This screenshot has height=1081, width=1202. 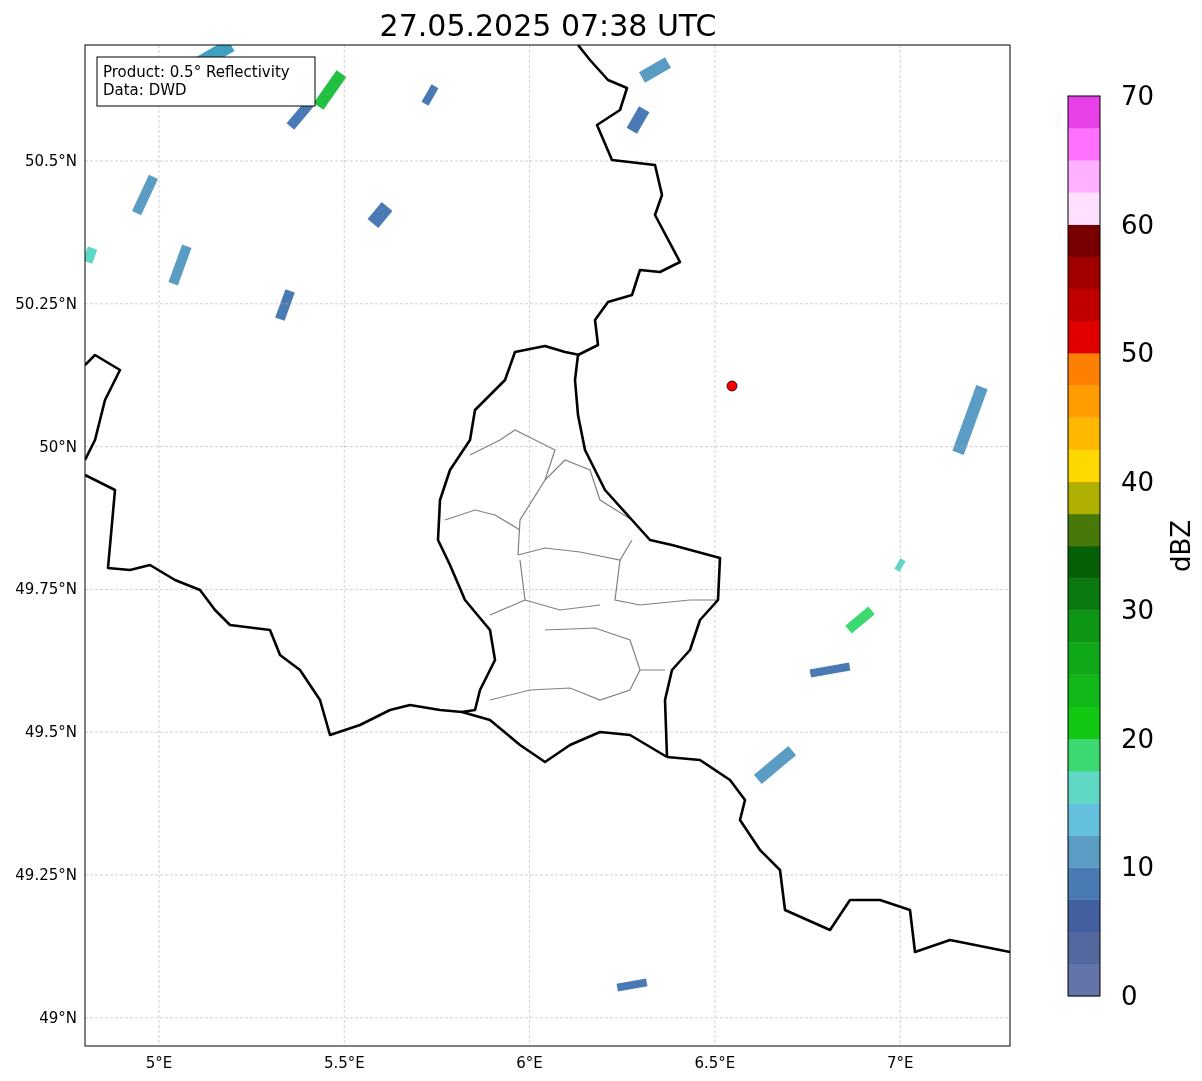 I want to click on longitude-label: 6°E, so click(x=529, y=1063).